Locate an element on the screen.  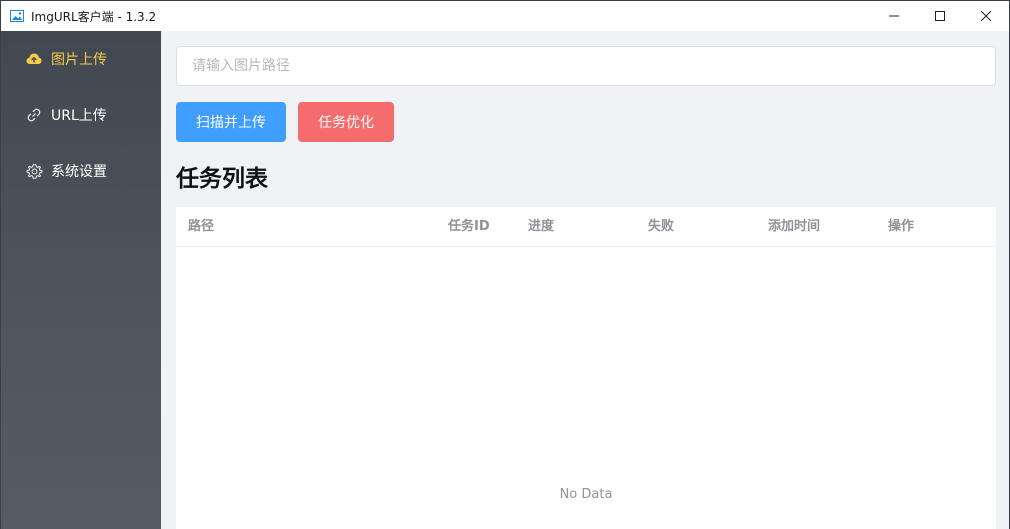
scan-upload-button: 扫描并上传 is located at coordinates (231, 122).